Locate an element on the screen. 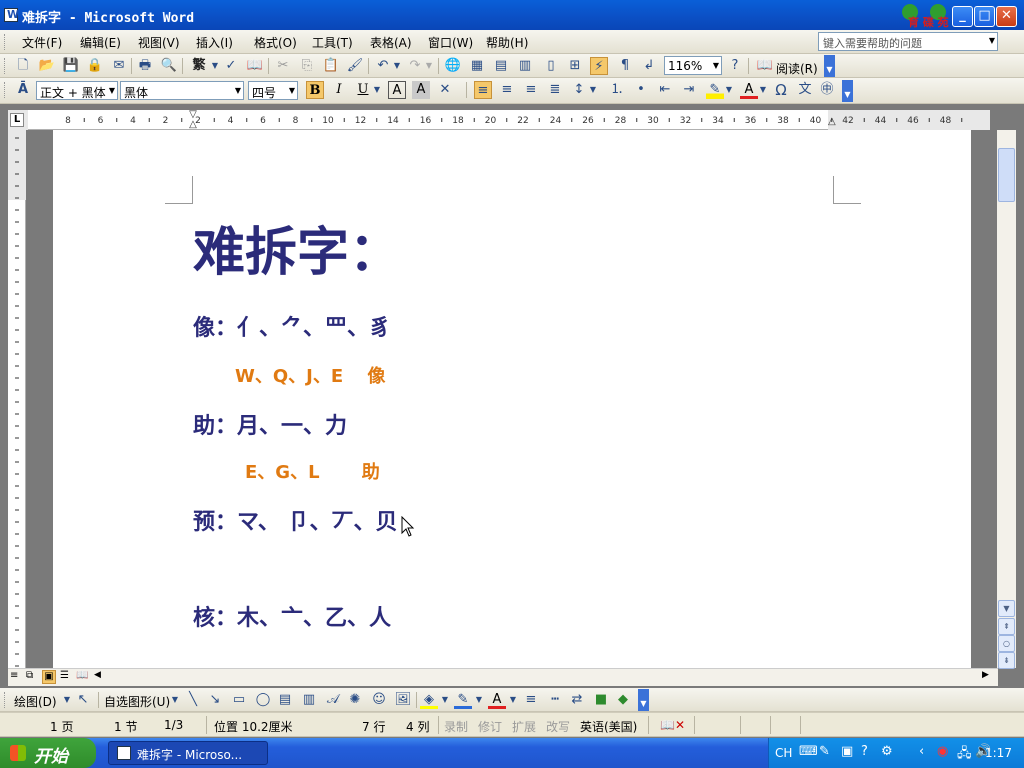 The width and height of the screenshot is (1024, 768). horizontal-scrollbar: ≡ ⧉ ▣ ☰ 📖 ◀ ▶ is located at coordinates (503, 677).